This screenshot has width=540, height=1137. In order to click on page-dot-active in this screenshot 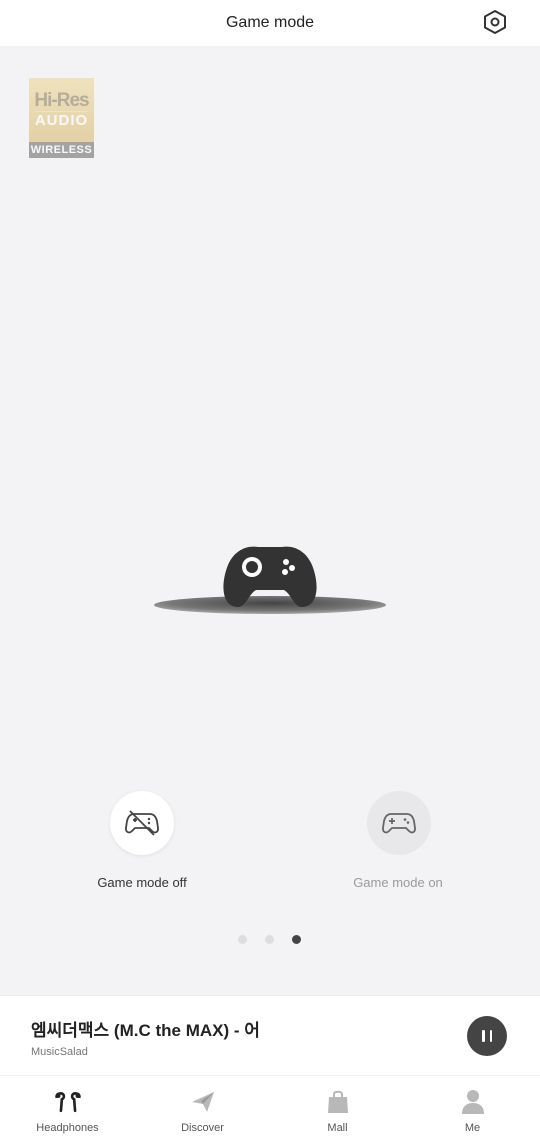, I will do `click(296, 939)`.